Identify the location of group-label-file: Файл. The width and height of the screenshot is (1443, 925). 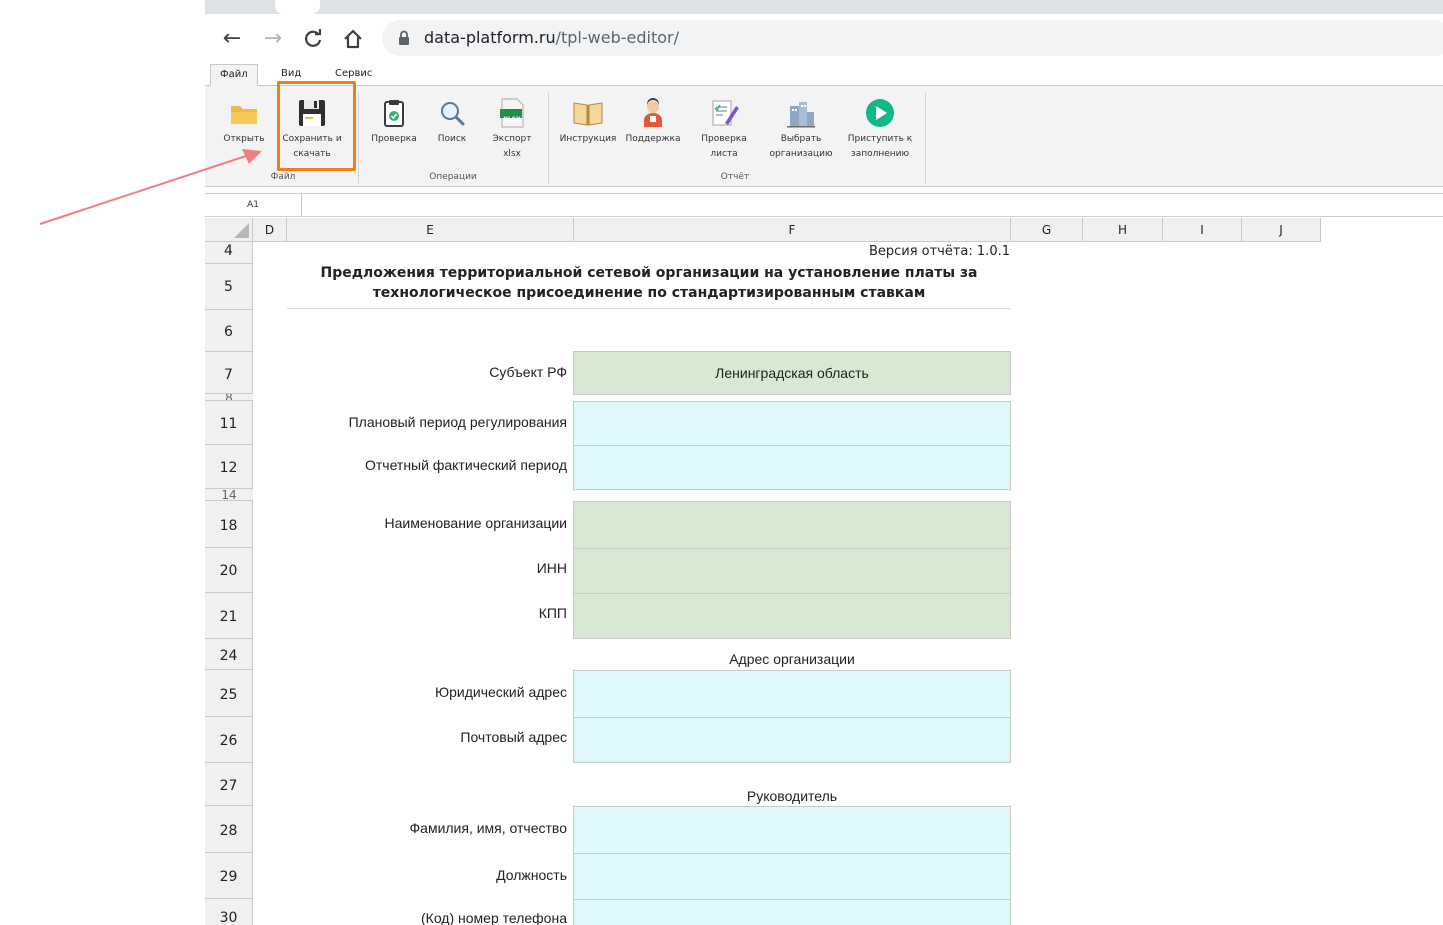
(283, 177).